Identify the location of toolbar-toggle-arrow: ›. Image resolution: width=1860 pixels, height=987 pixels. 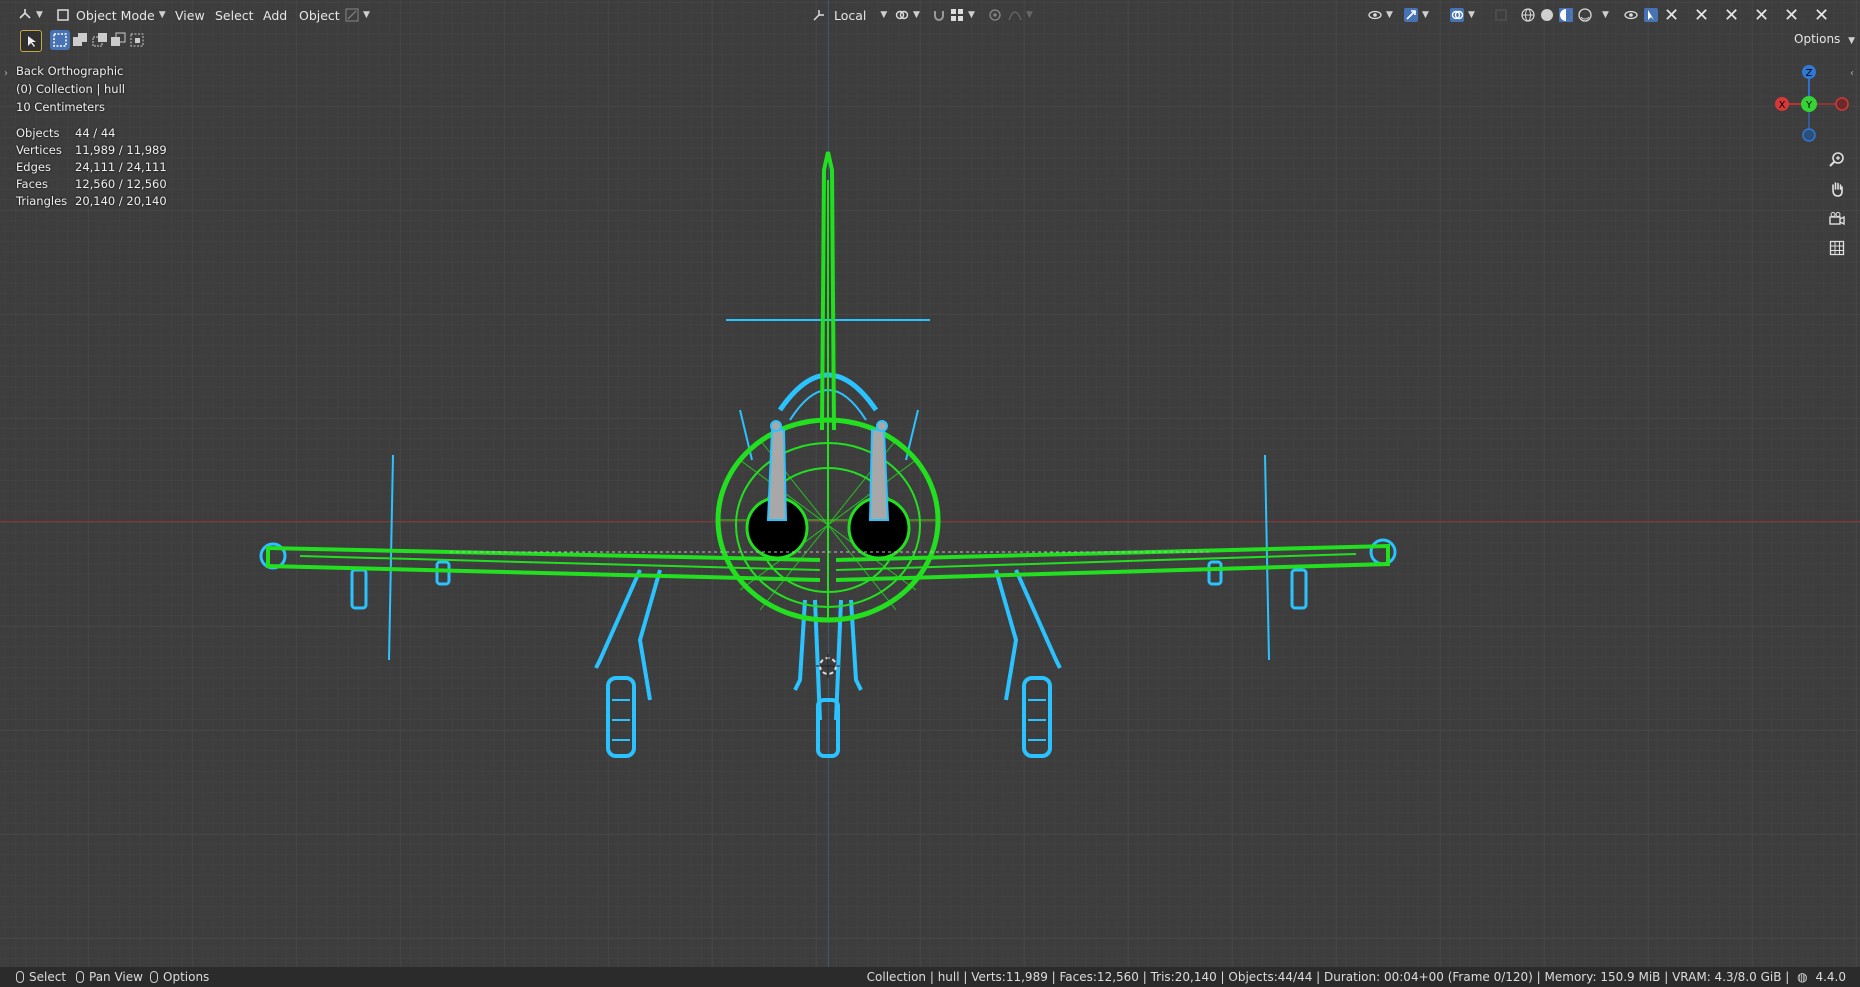
(6, 73).